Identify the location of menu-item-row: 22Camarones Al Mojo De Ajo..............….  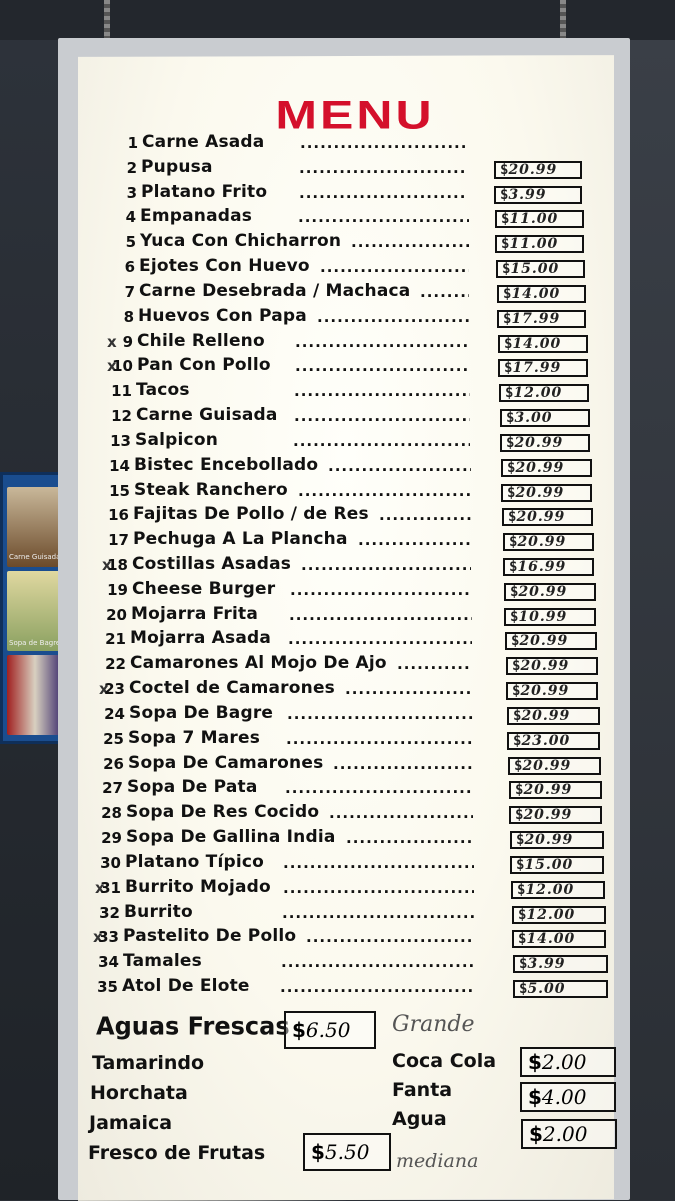
(337, 665).